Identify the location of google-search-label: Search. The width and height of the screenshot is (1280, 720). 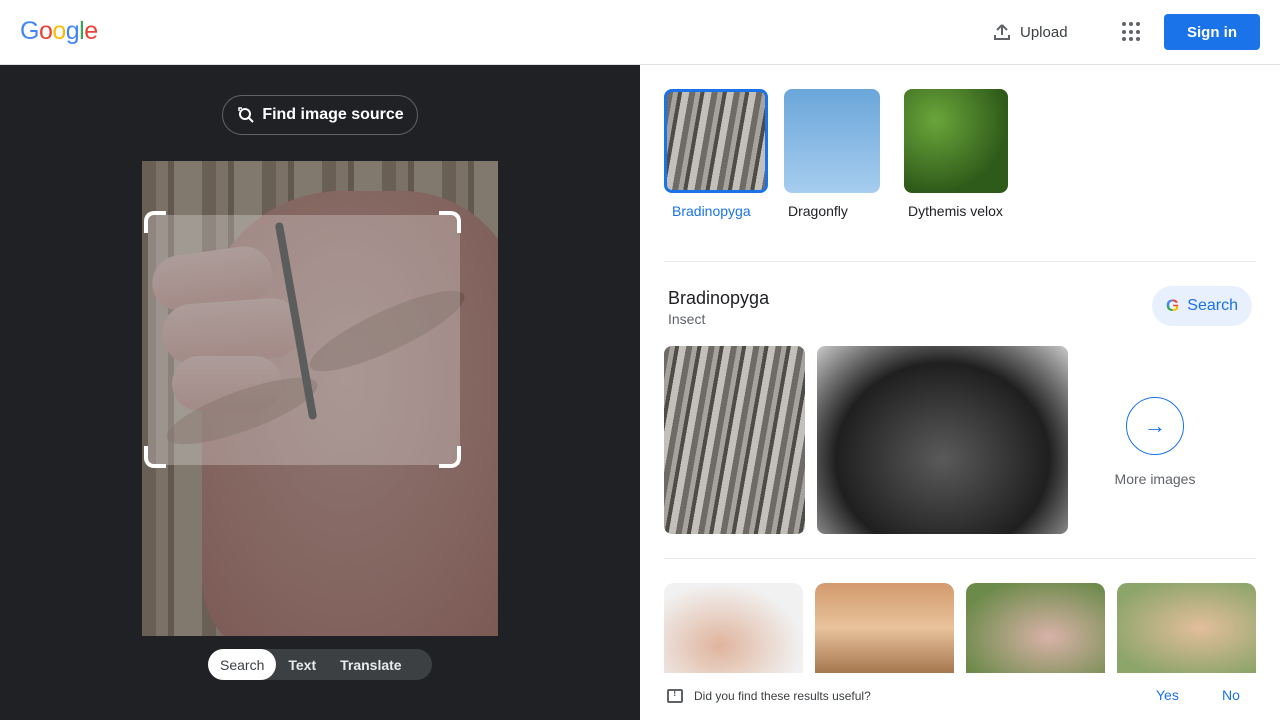
(1212, 305).